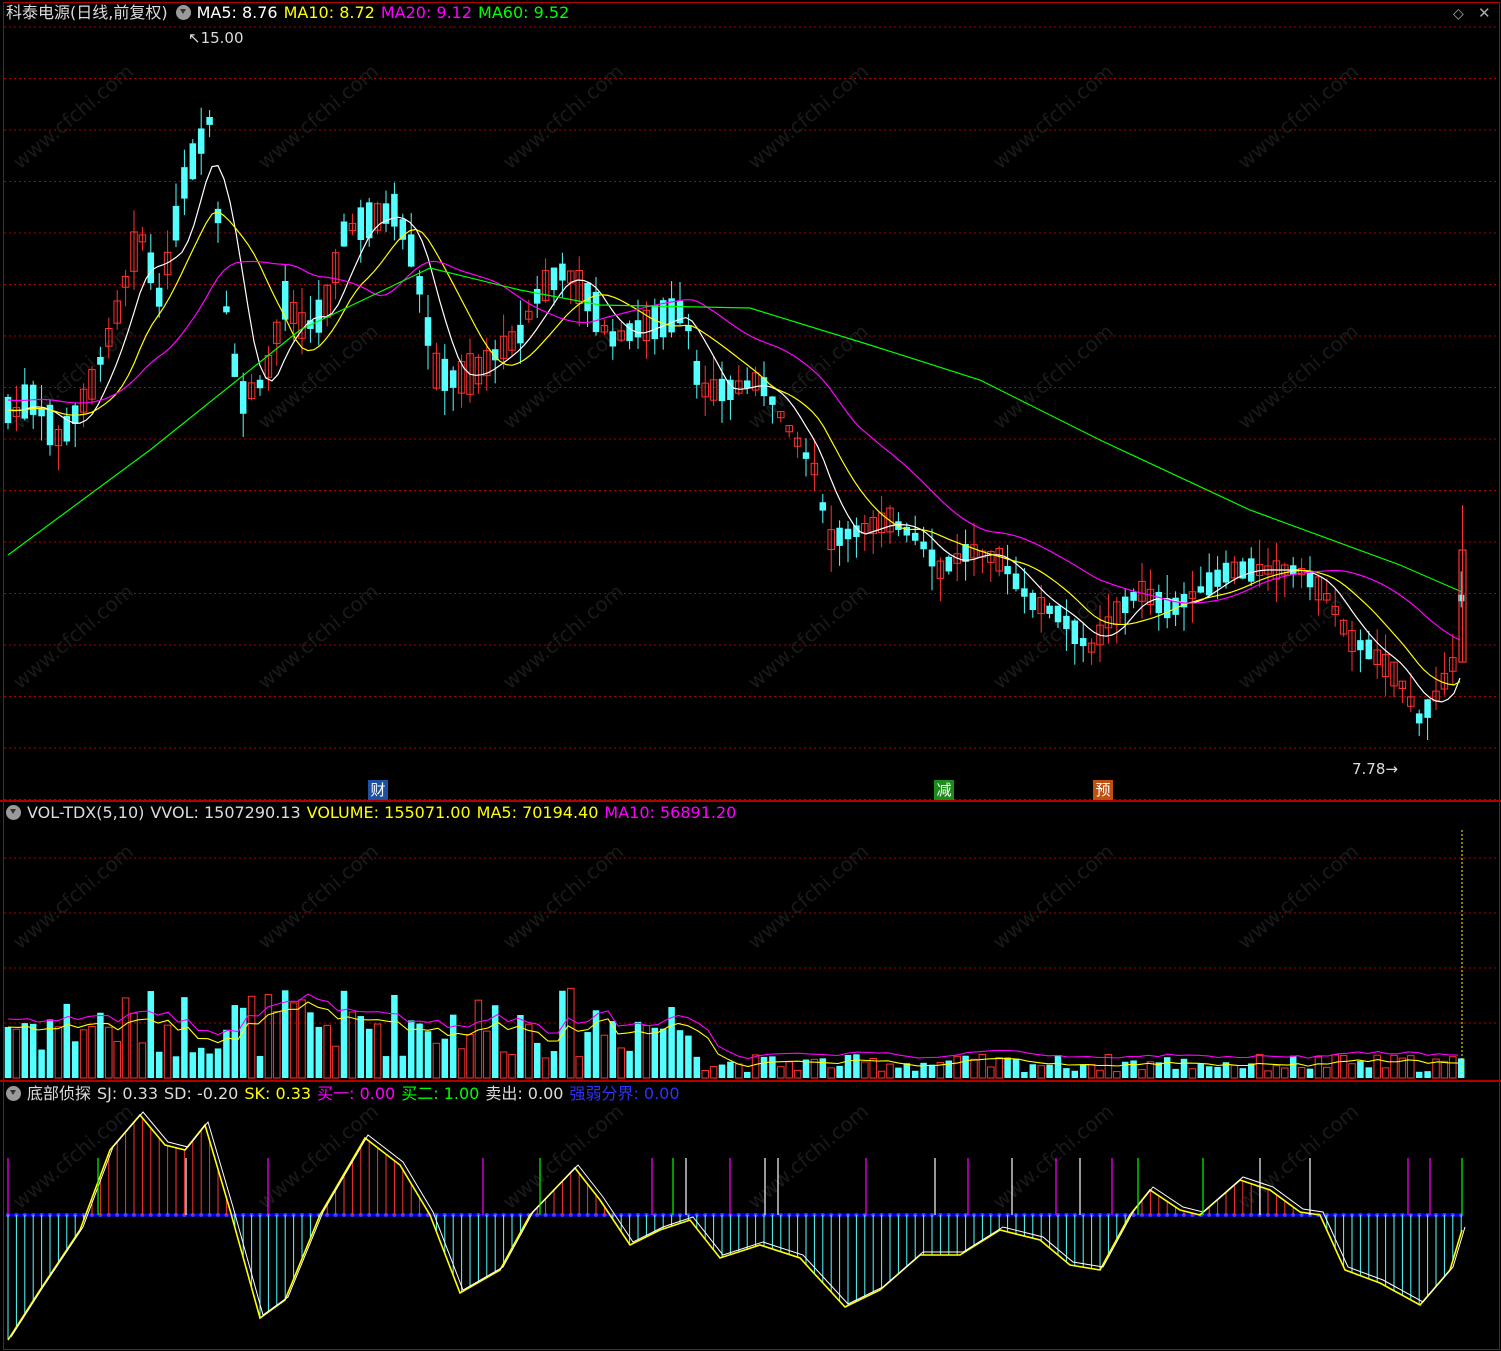 The image size is (1501, 1351). What do you see at coordinates (670, 812) in the screenshot?
I see `volume-ma10-label: MA10: 56891.20` at bounding box center [670, 812].